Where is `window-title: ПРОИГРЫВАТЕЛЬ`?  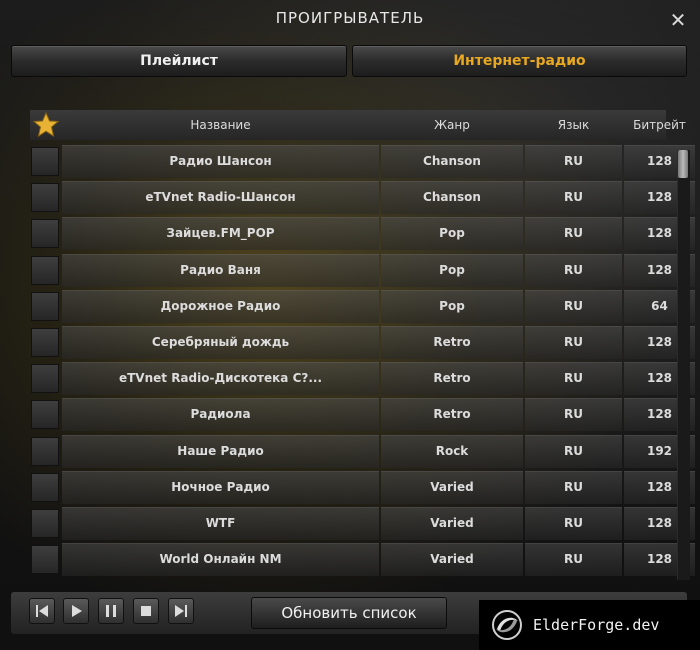
window-title: ПРОИГРЫВАТЕЛЬ is located at coordinates (350, 18).